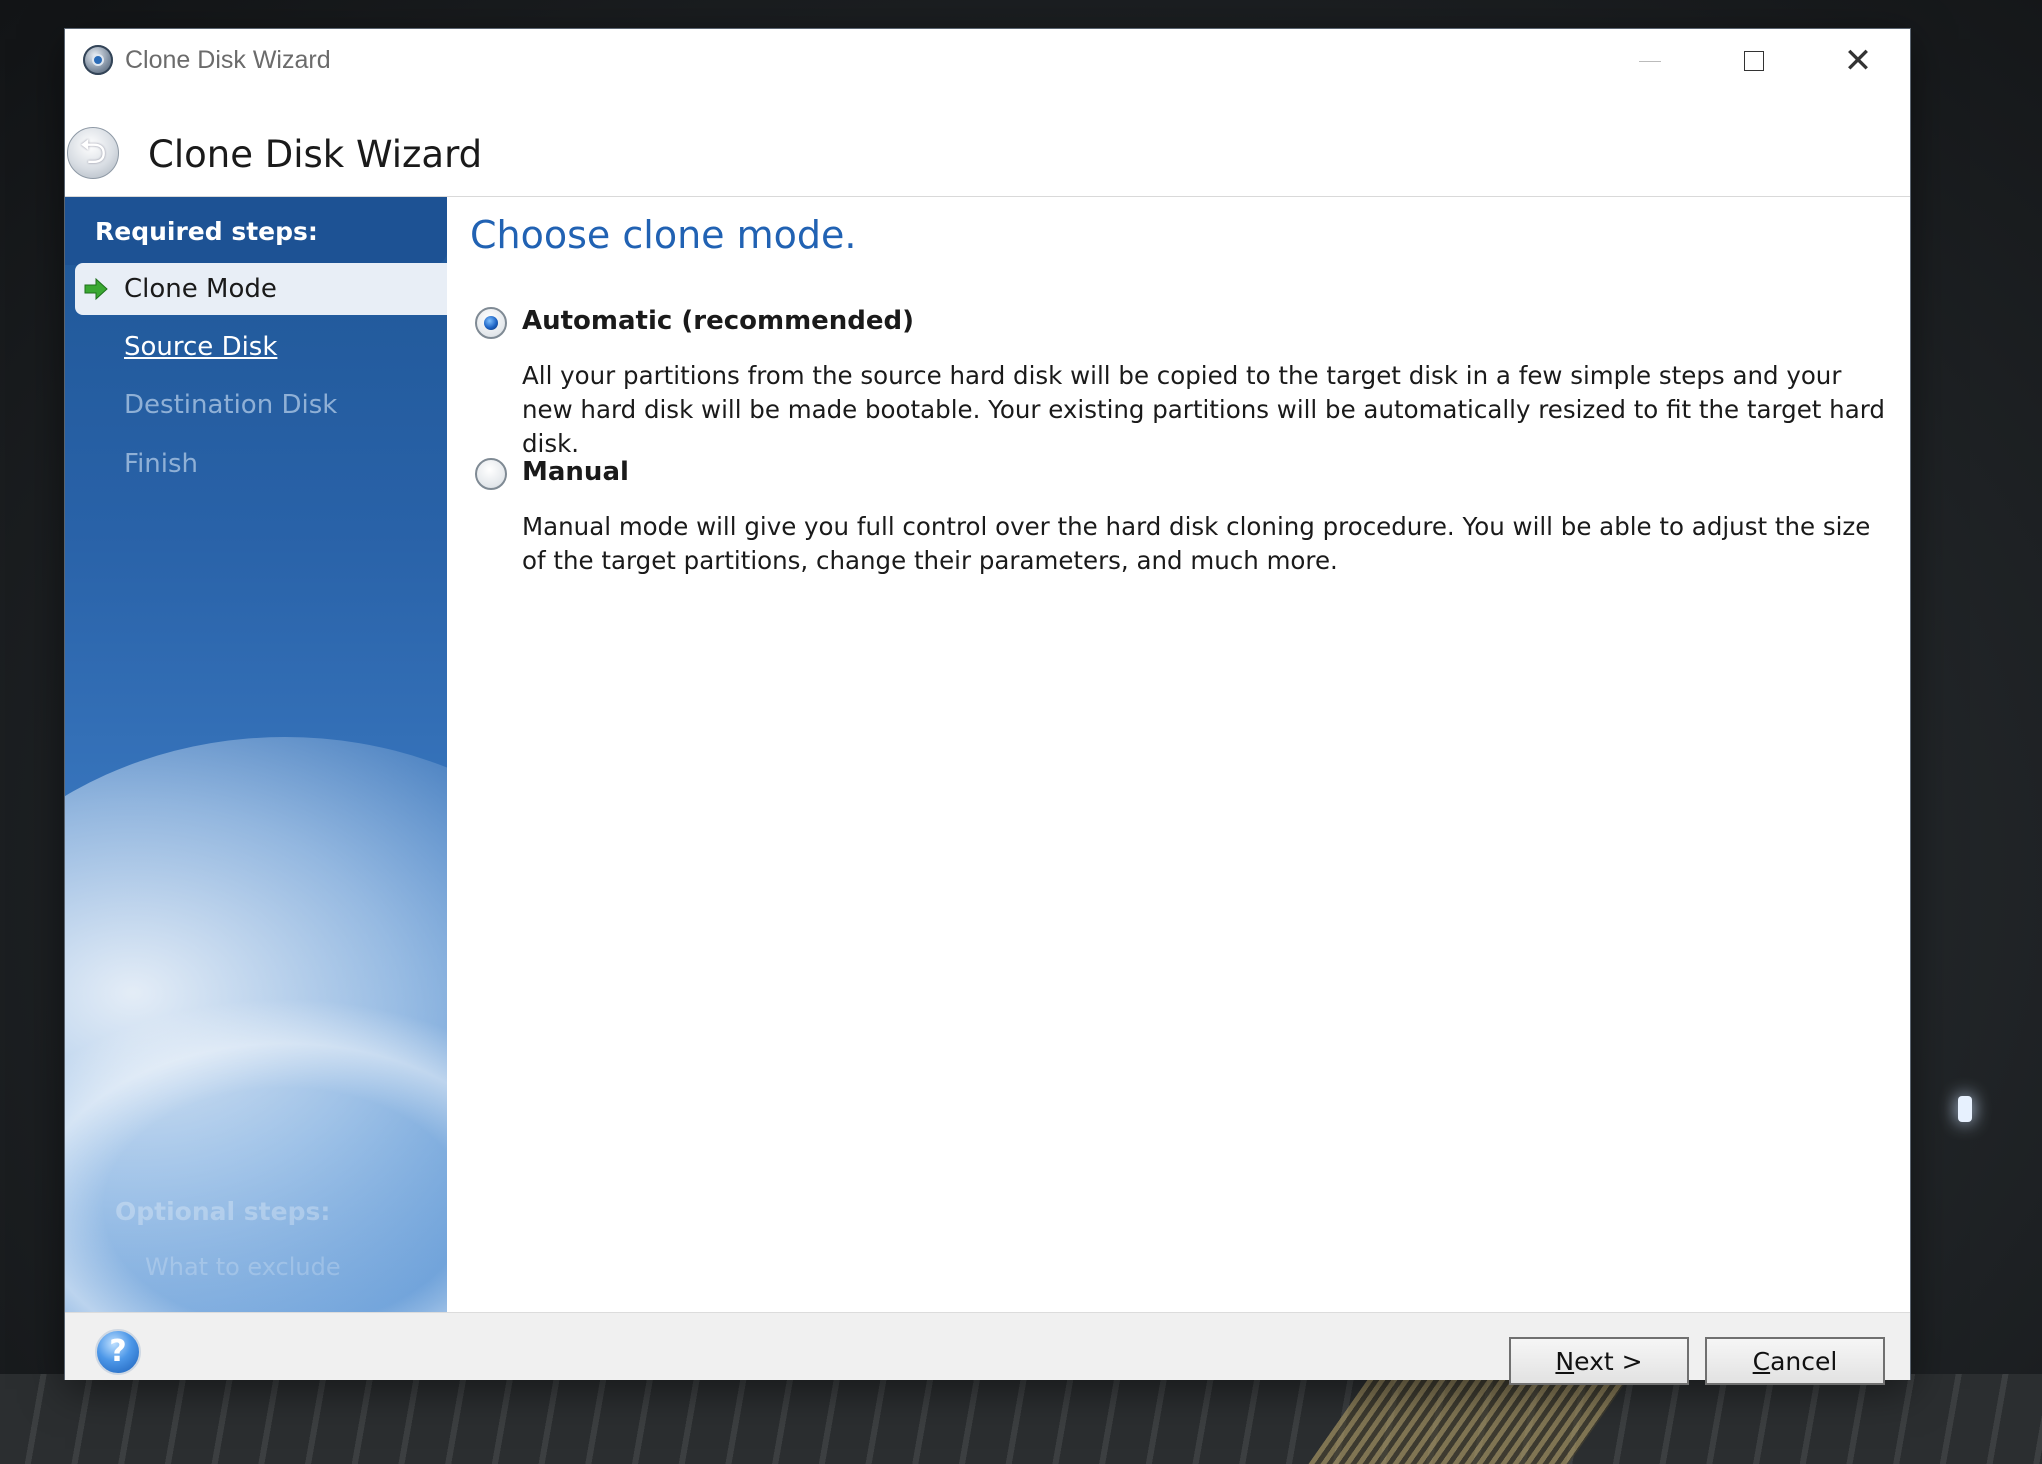 This screenshot has width=2042, height=1464. What do you see at coordinates (228, 60) in the screenshot?
I see `window-title: Clone Disk Wizard` at bounding box center [228, 60].